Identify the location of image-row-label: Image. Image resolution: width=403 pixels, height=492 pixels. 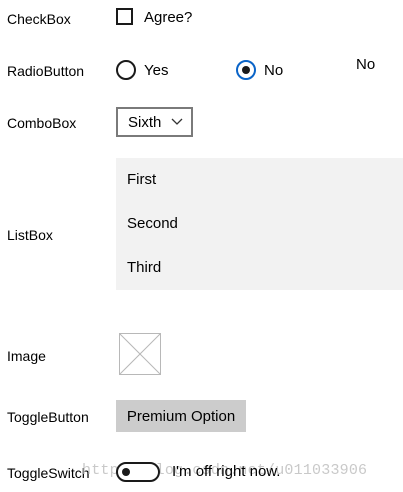
(26, 356).